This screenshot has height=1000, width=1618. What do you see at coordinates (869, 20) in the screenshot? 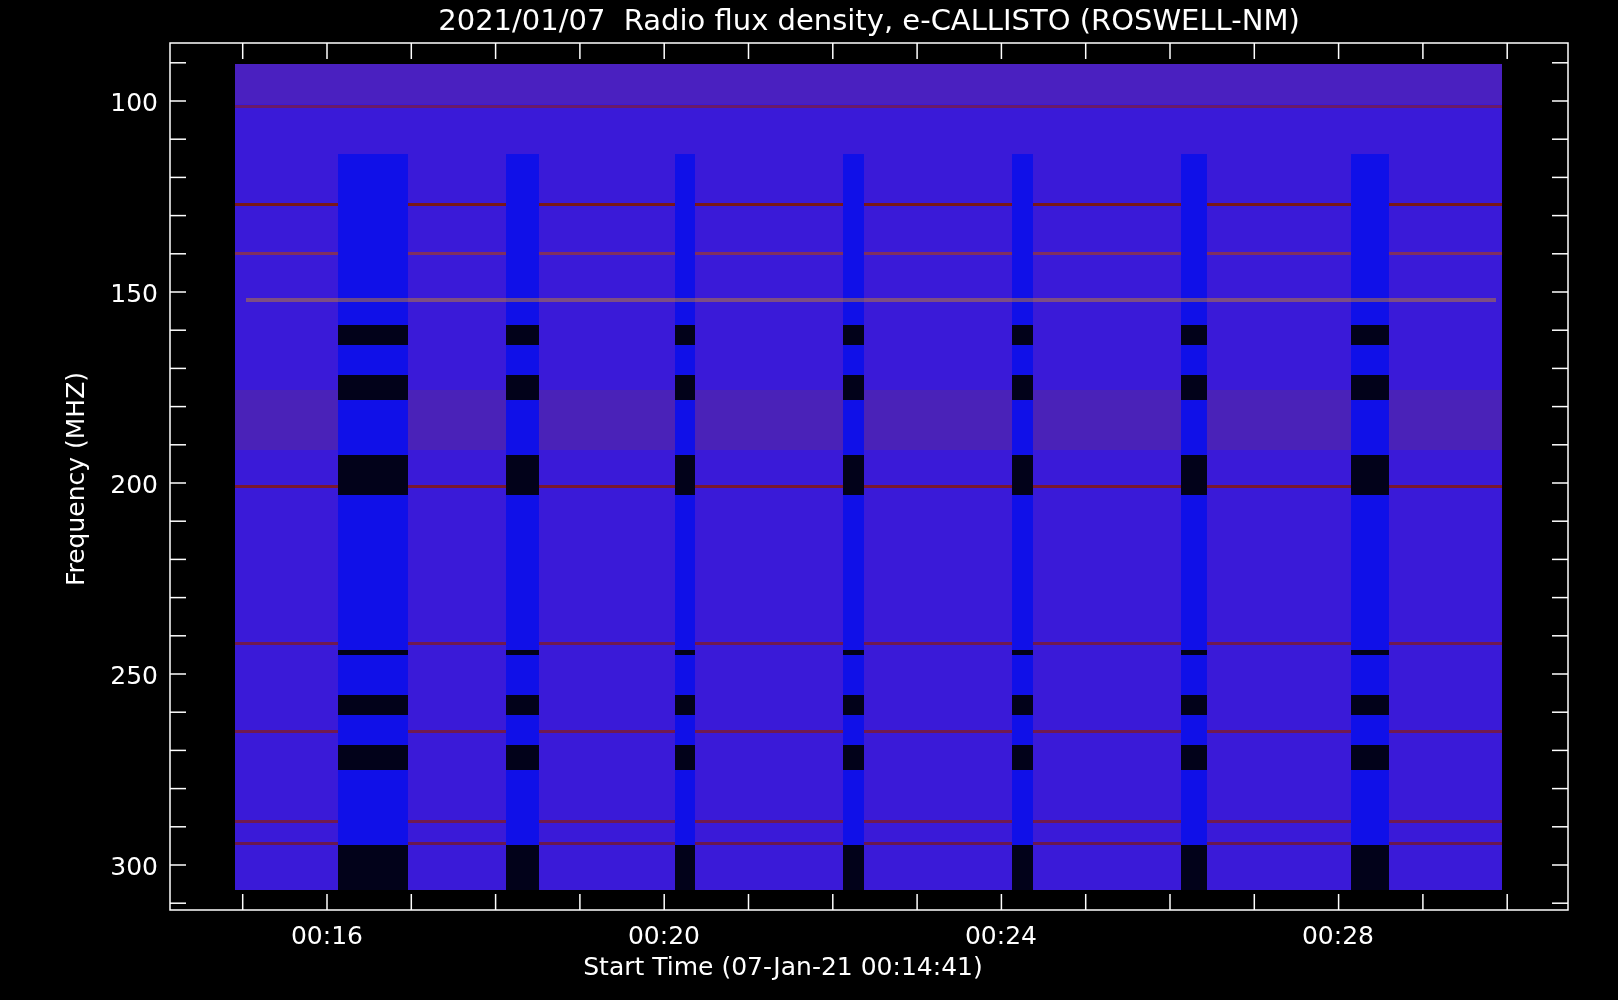
I see `chart-title: 2021/01/07 Radio flux density, e-CALLISTO (ROSWELL-NM)` at bounding box center [869, 20].